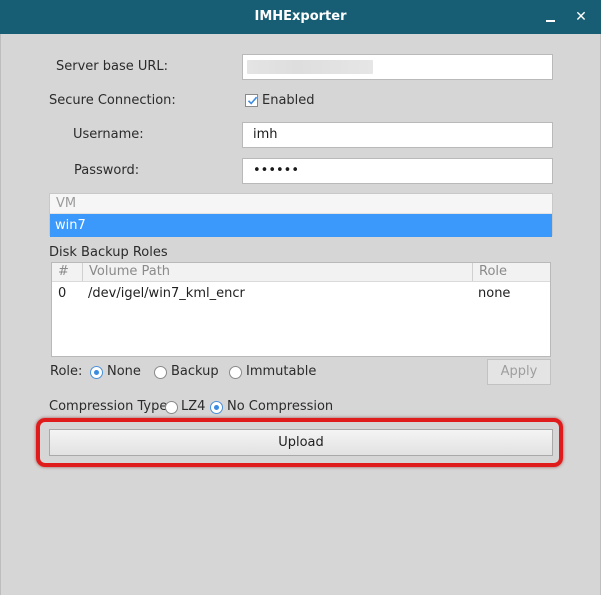 The image size is (601, 595). Describe the element at coordinates (551, 17) in the screenshot. I see `minimize-icon` at that location.